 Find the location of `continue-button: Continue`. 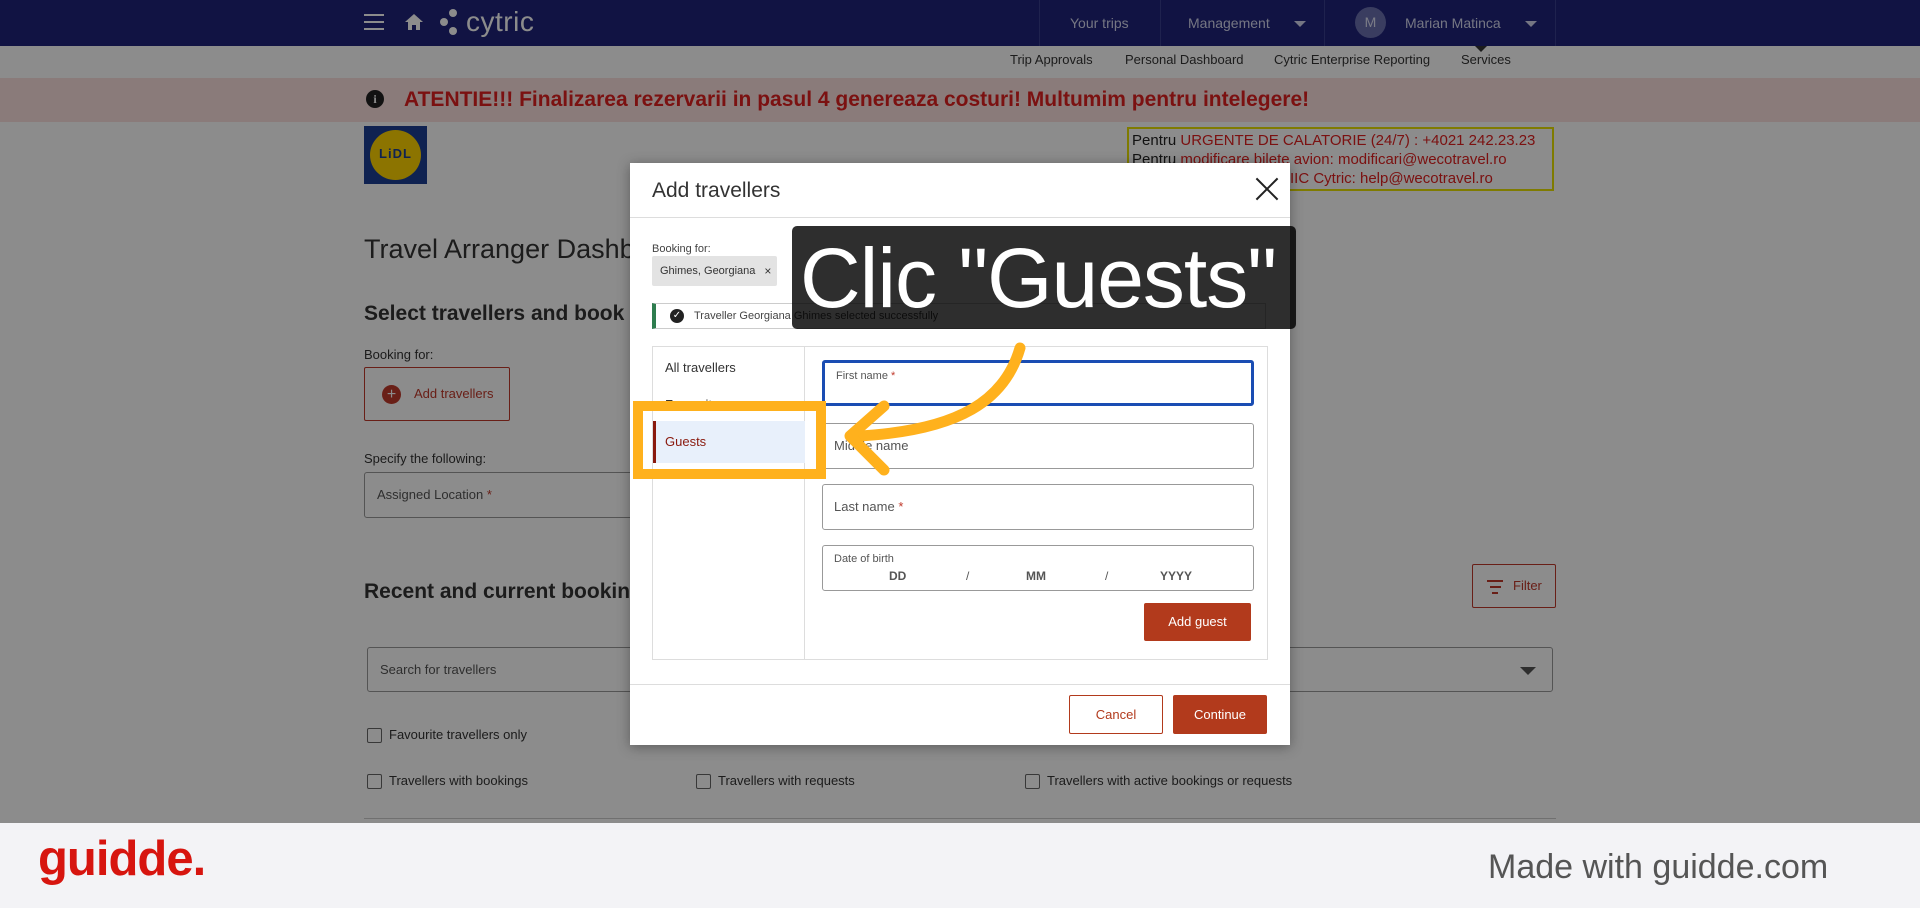

continue-button: Continue is located at coordinates (1220, 714).